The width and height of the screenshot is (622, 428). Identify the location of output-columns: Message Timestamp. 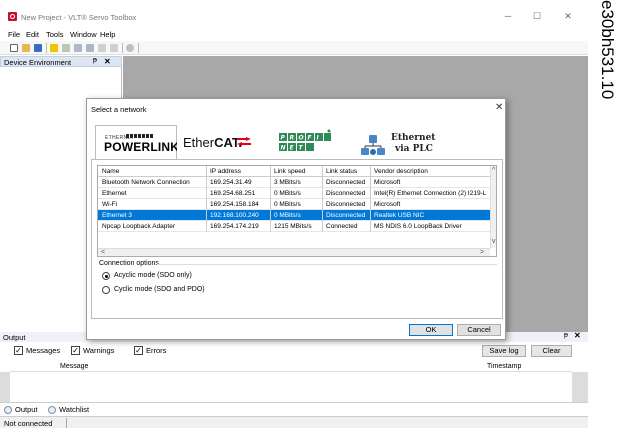
(291, 367).